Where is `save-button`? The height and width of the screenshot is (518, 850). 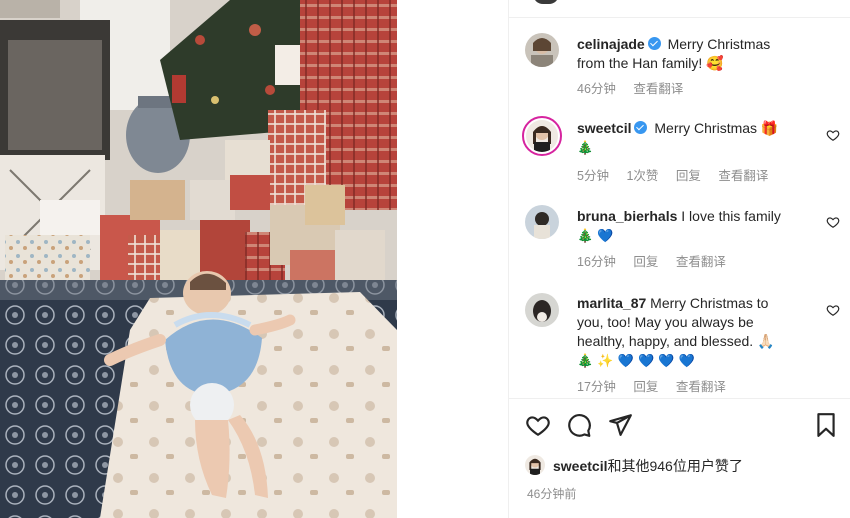
save-button is located at coordinates (826, 425).